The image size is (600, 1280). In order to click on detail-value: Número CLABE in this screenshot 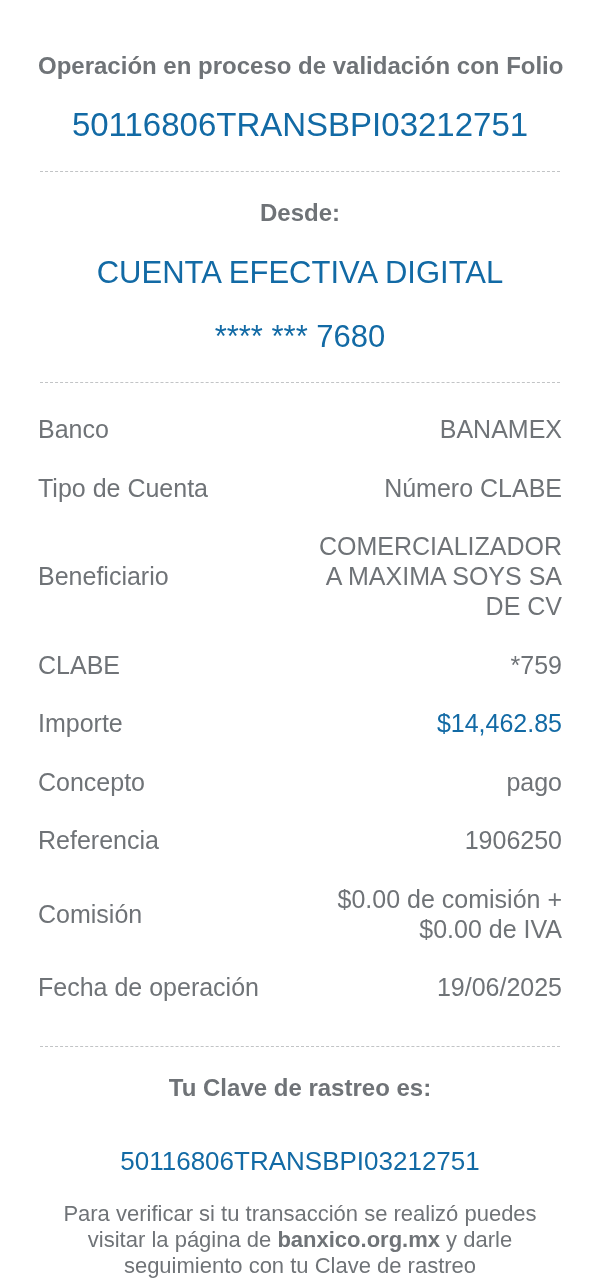, I will do `click(473, 487)`.